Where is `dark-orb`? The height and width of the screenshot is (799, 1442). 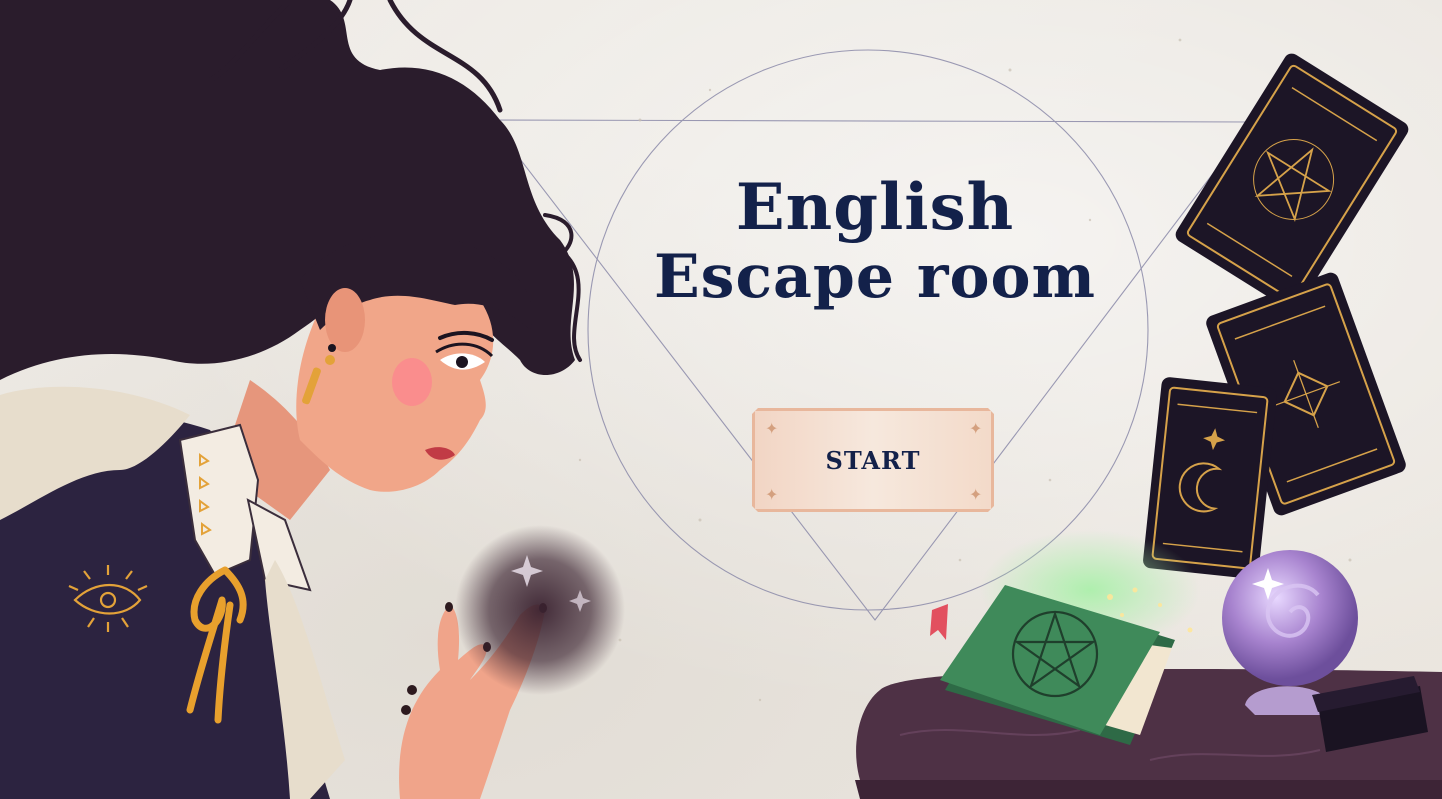 dark-orb is located at coordinates (540, 610).